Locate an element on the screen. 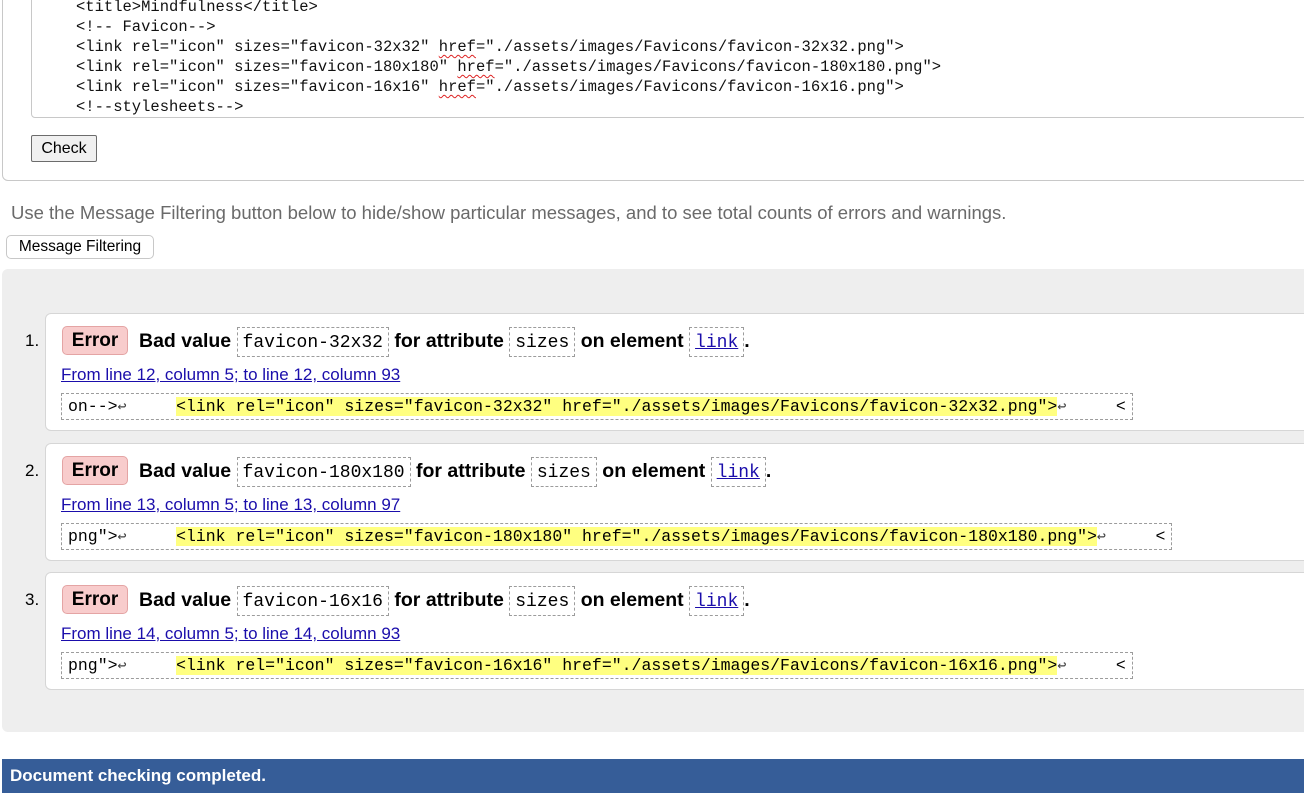 Image resolution: width=1304 pixels, height=800 pixels. message-filtering-button: Message Filtering is located at coordinates (80, 247).